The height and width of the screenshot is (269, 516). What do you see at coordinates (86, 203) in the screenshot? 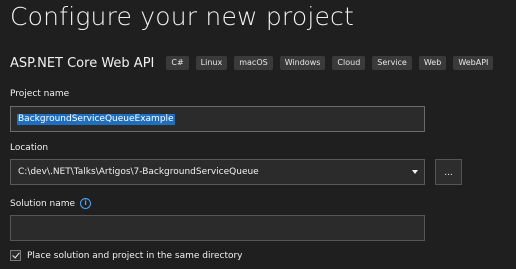
I see `info-icon: i` at bounding box center [86, 203].